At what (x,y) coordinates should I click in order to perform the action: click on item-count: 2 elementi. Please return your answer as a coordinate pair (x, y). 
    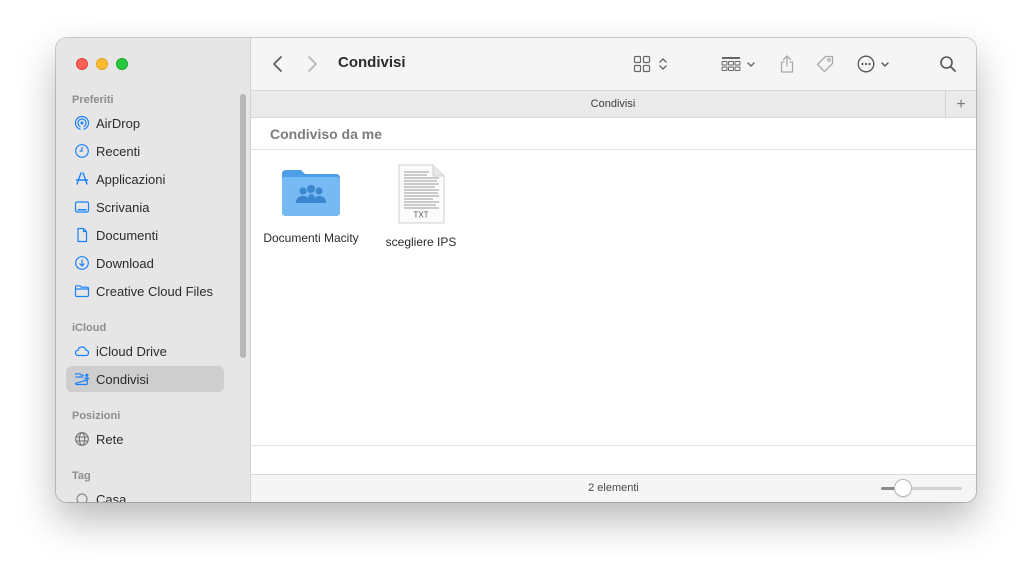
    Looking at the image, I should click on (613, 488).